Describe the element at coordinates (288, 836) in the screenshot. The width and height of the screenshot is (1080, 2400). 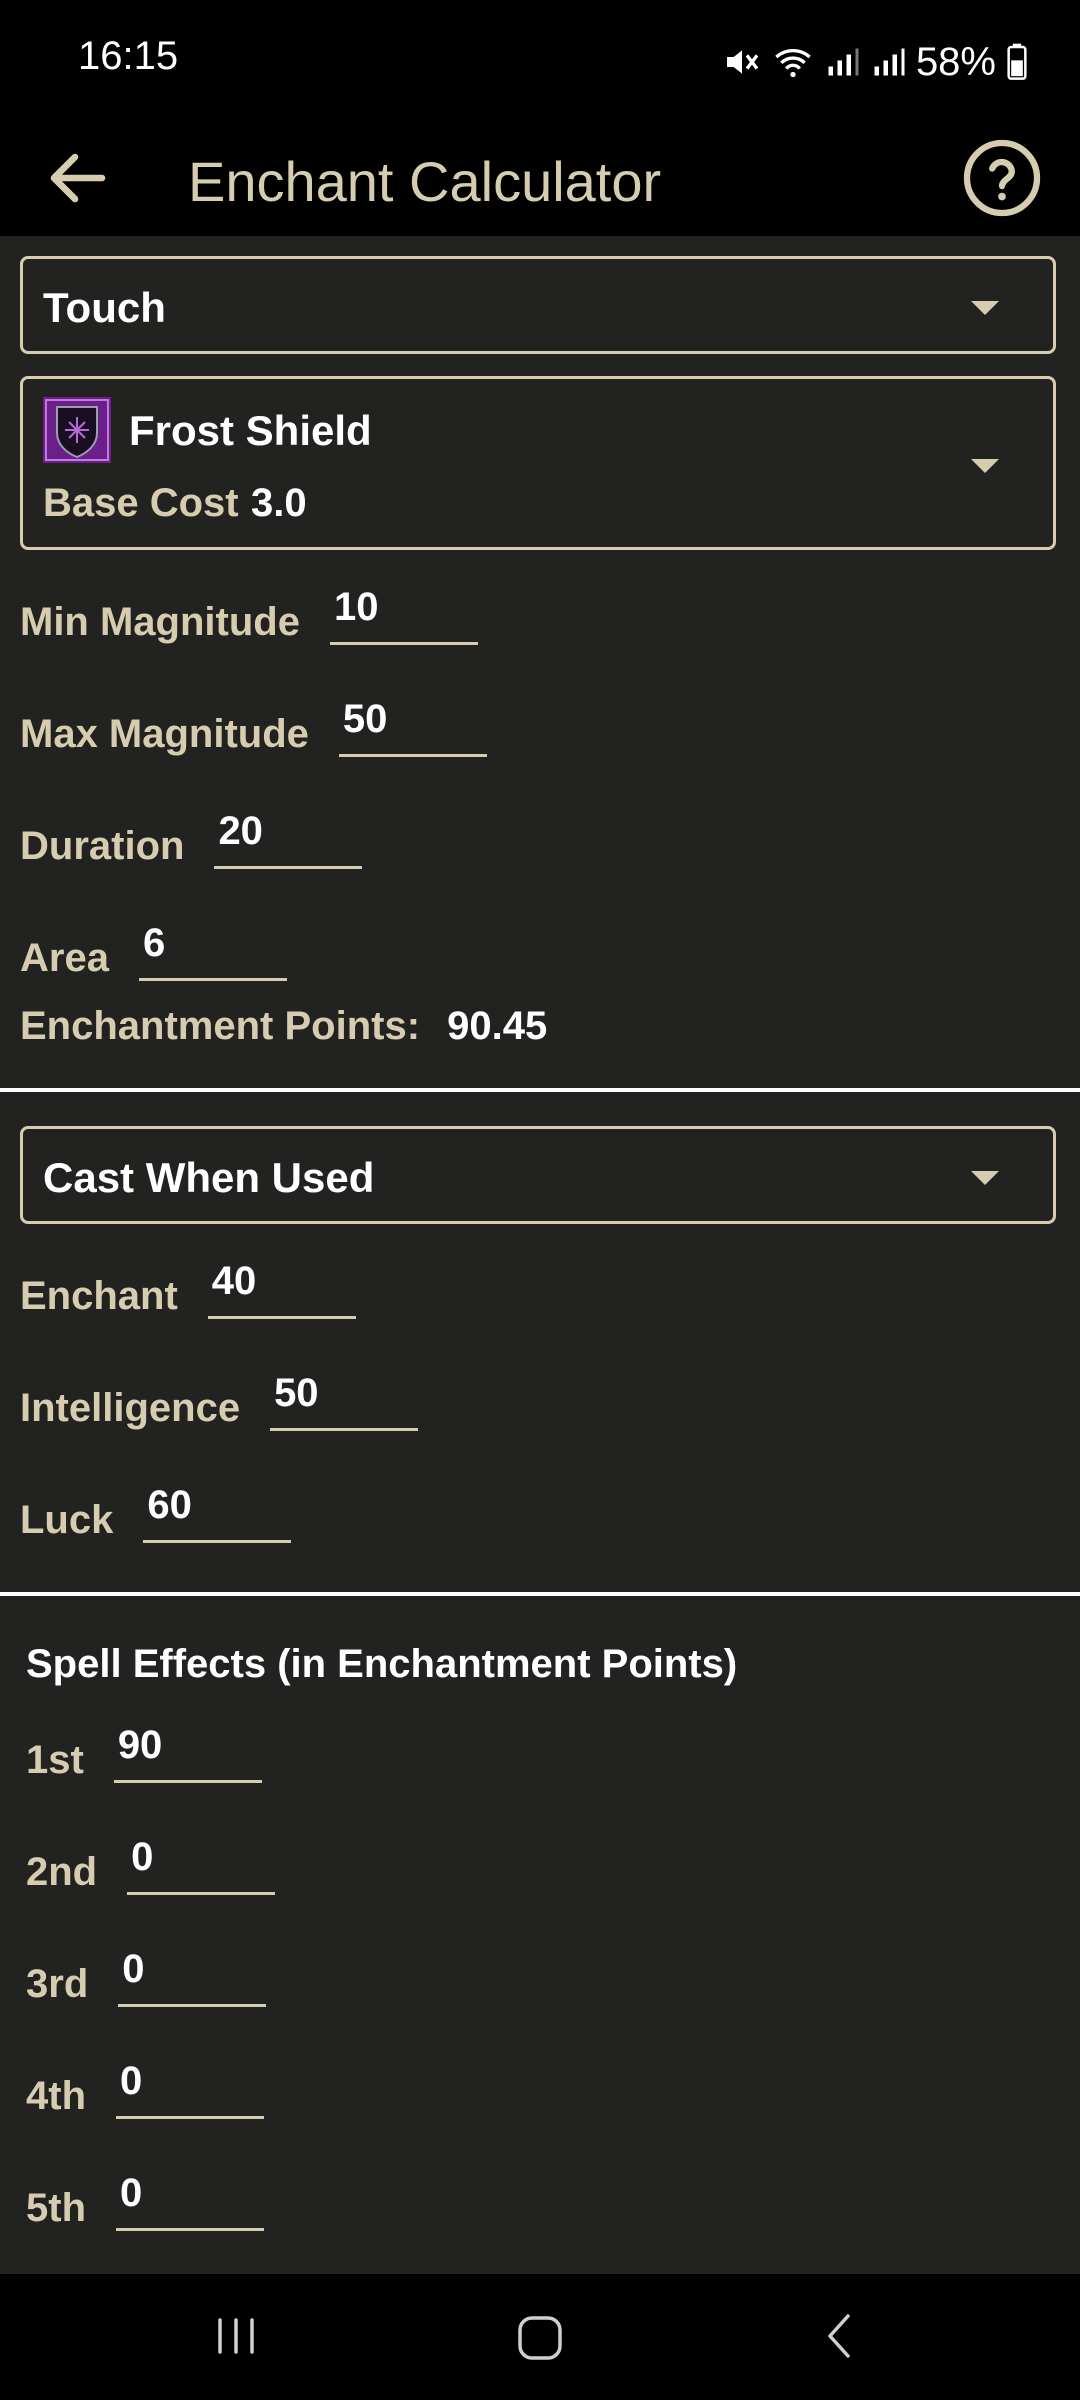
I see `duration-input: 20` at that location.